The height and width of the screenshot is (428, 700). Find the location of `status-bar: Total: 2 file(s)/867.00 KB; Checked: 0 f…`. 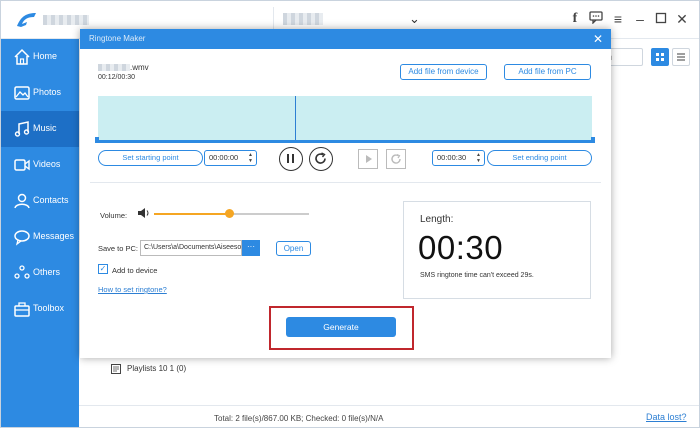

status-bar: Total: 2 file(s)/867.00 KB; Checked: 0 f… is located at coordinates (389, 416).